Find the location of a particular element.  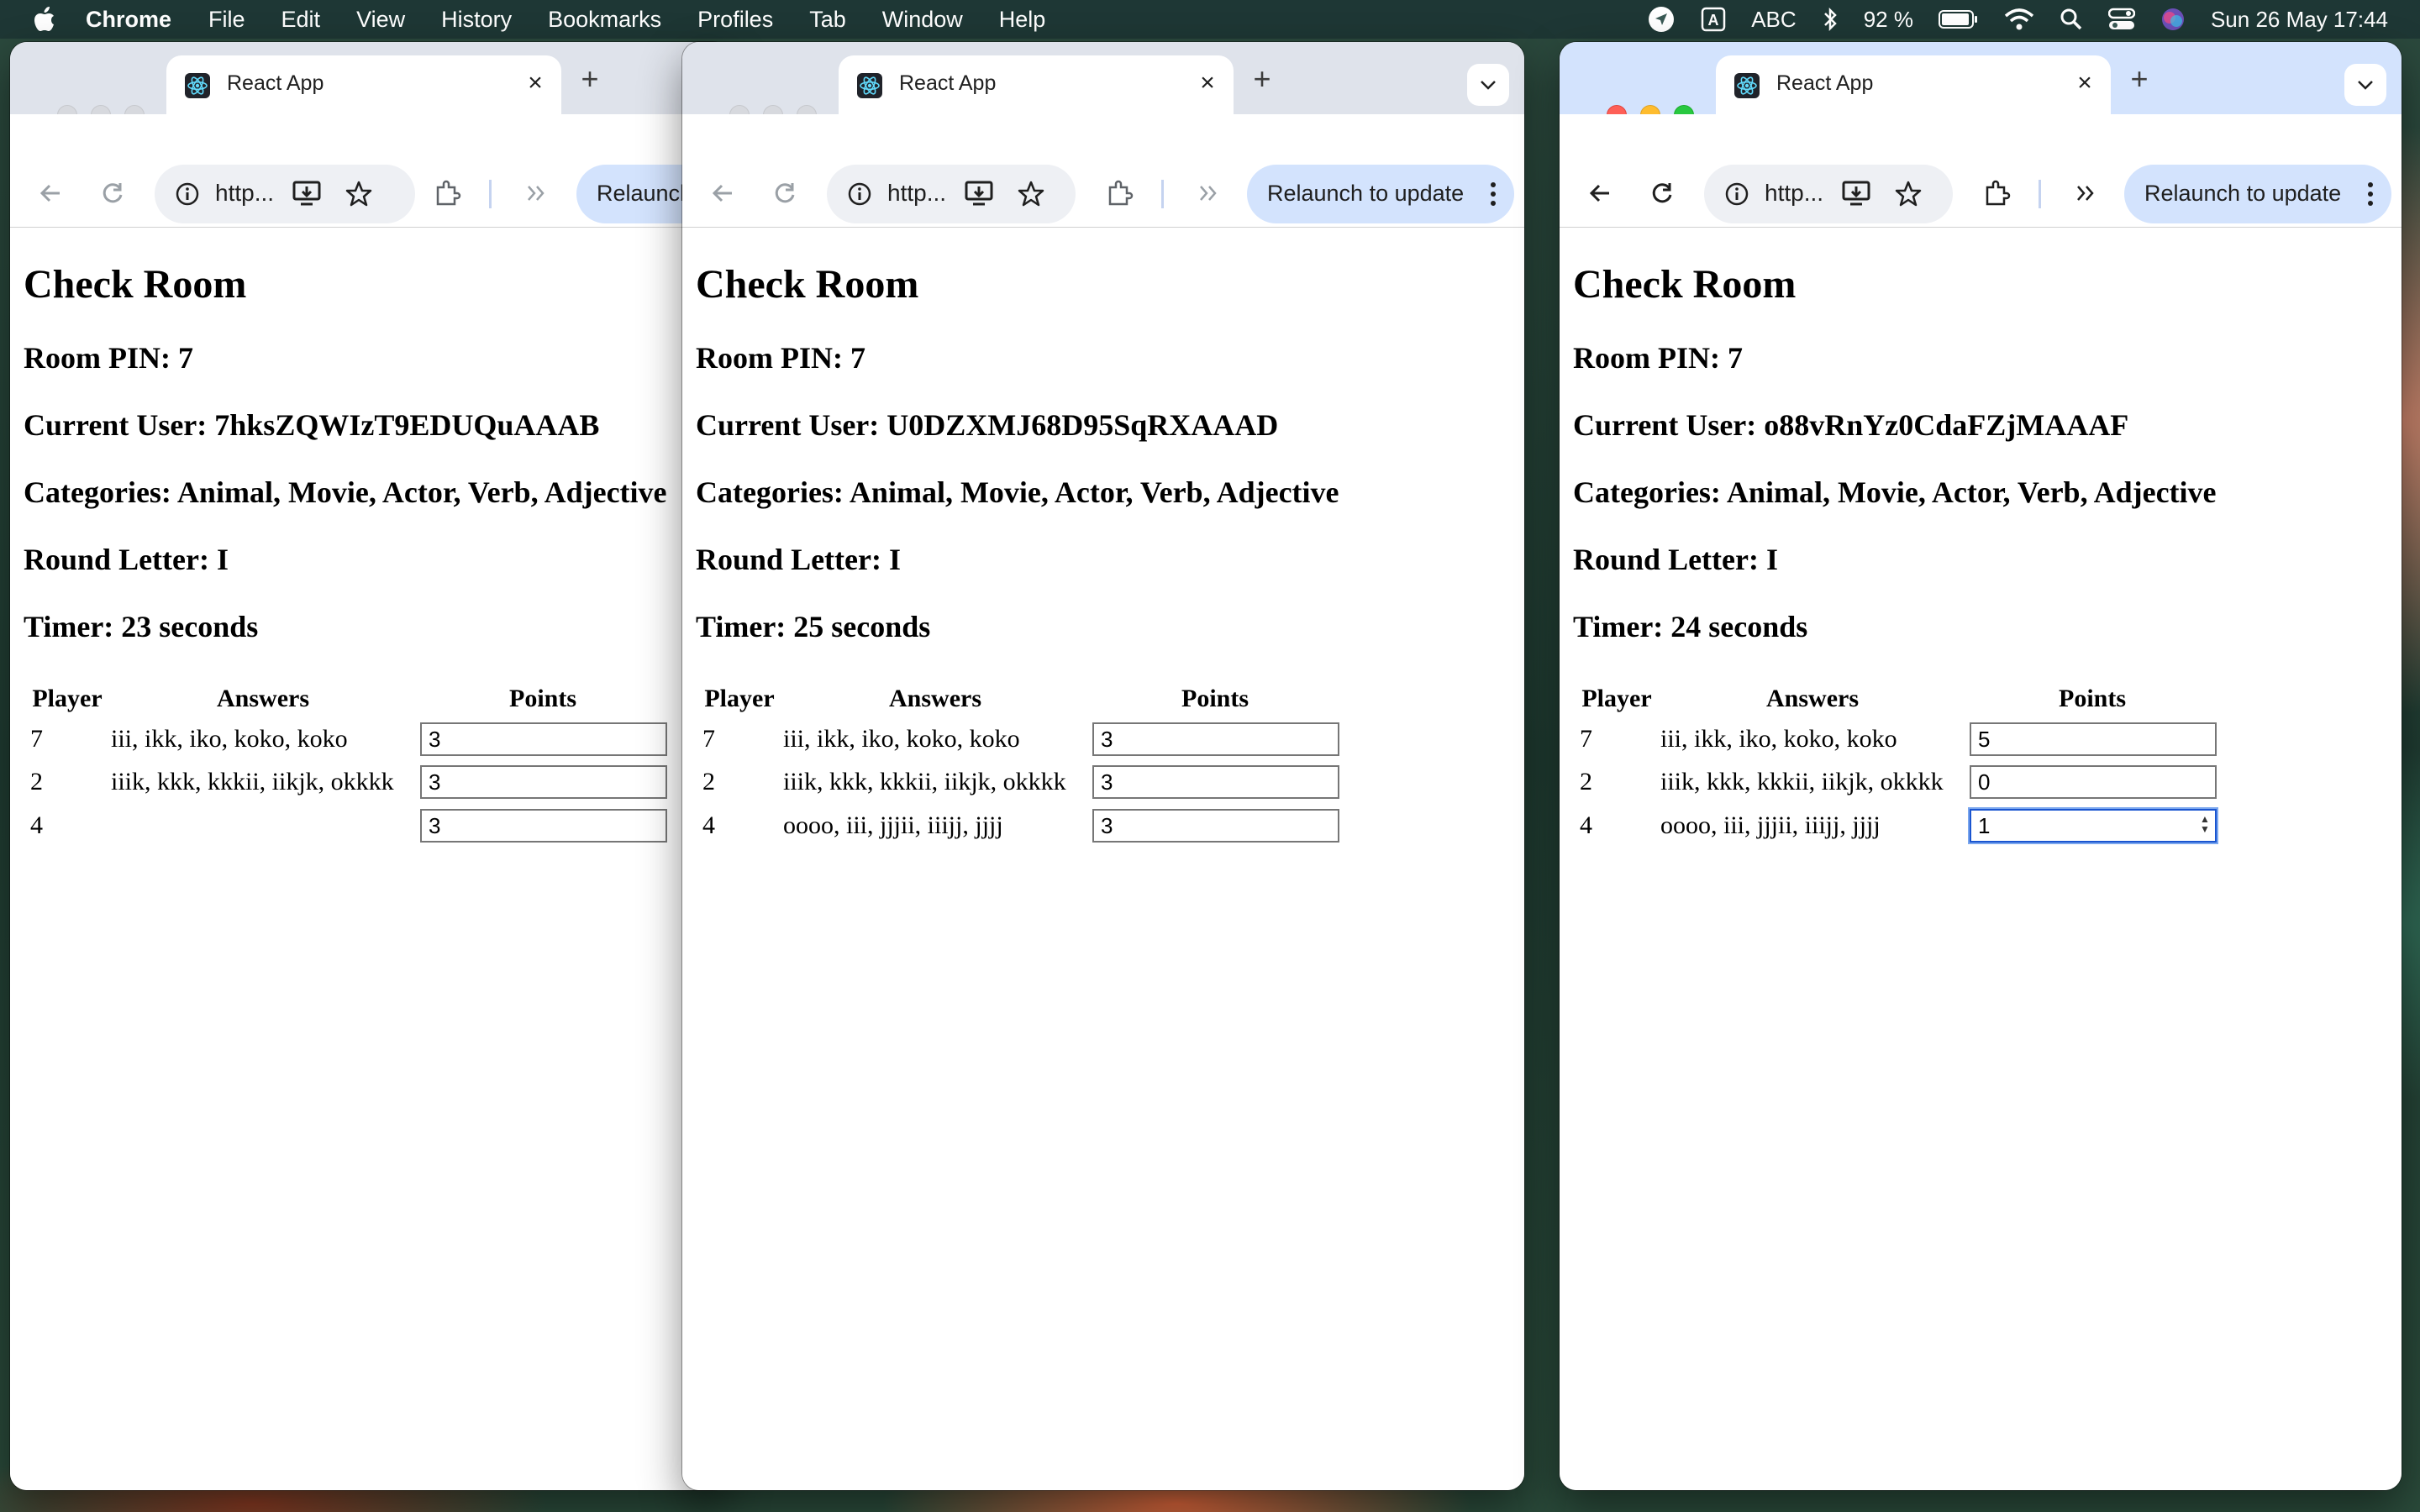

menu-history: History is located at coordinates (477, 20).